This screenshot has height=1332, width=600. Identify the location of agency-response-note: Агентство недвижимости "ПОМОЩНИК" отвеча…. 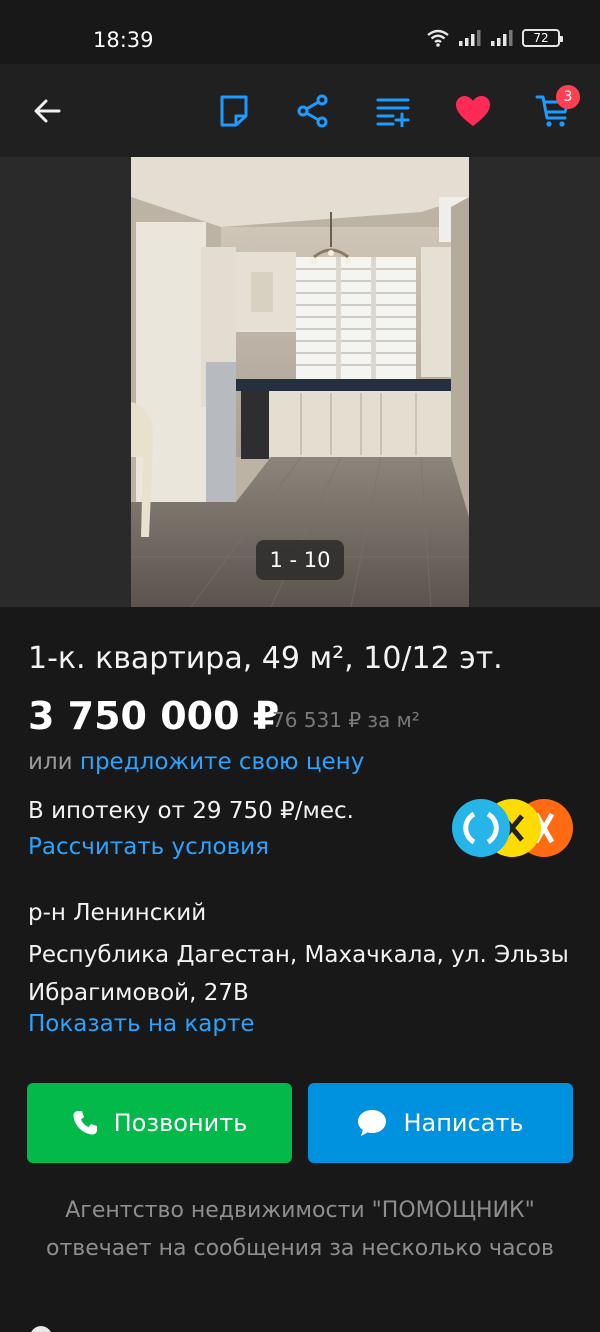
(300, 1230).